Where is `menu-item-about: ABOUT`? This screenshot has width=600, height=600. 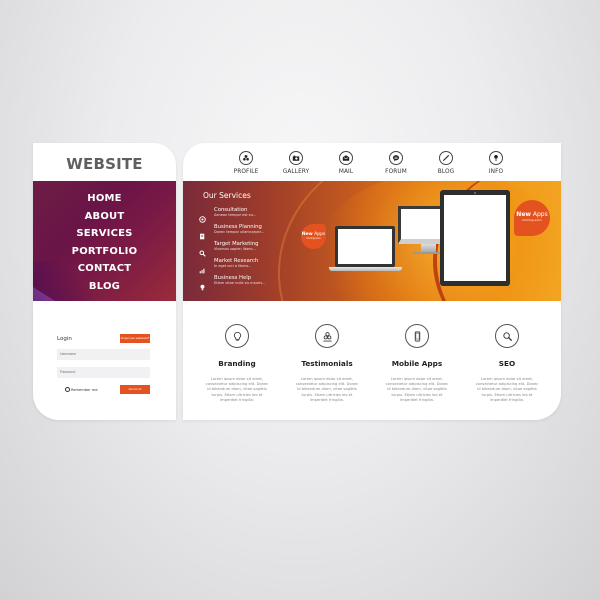
menu-item-about: ABOUT is located at coordinates (104, 217).